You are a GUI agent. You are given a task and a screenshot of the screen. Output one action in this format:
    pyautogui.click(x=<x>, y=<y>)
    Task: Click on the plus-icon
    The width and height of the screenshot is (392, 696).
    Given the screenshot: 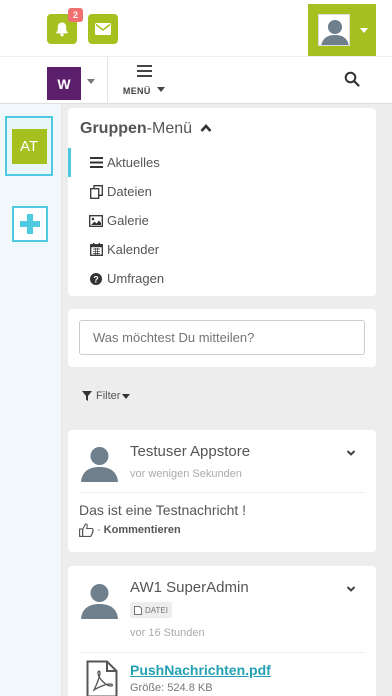 What is the action you would take?
    pyautogui.click(x=30, y=224)
    